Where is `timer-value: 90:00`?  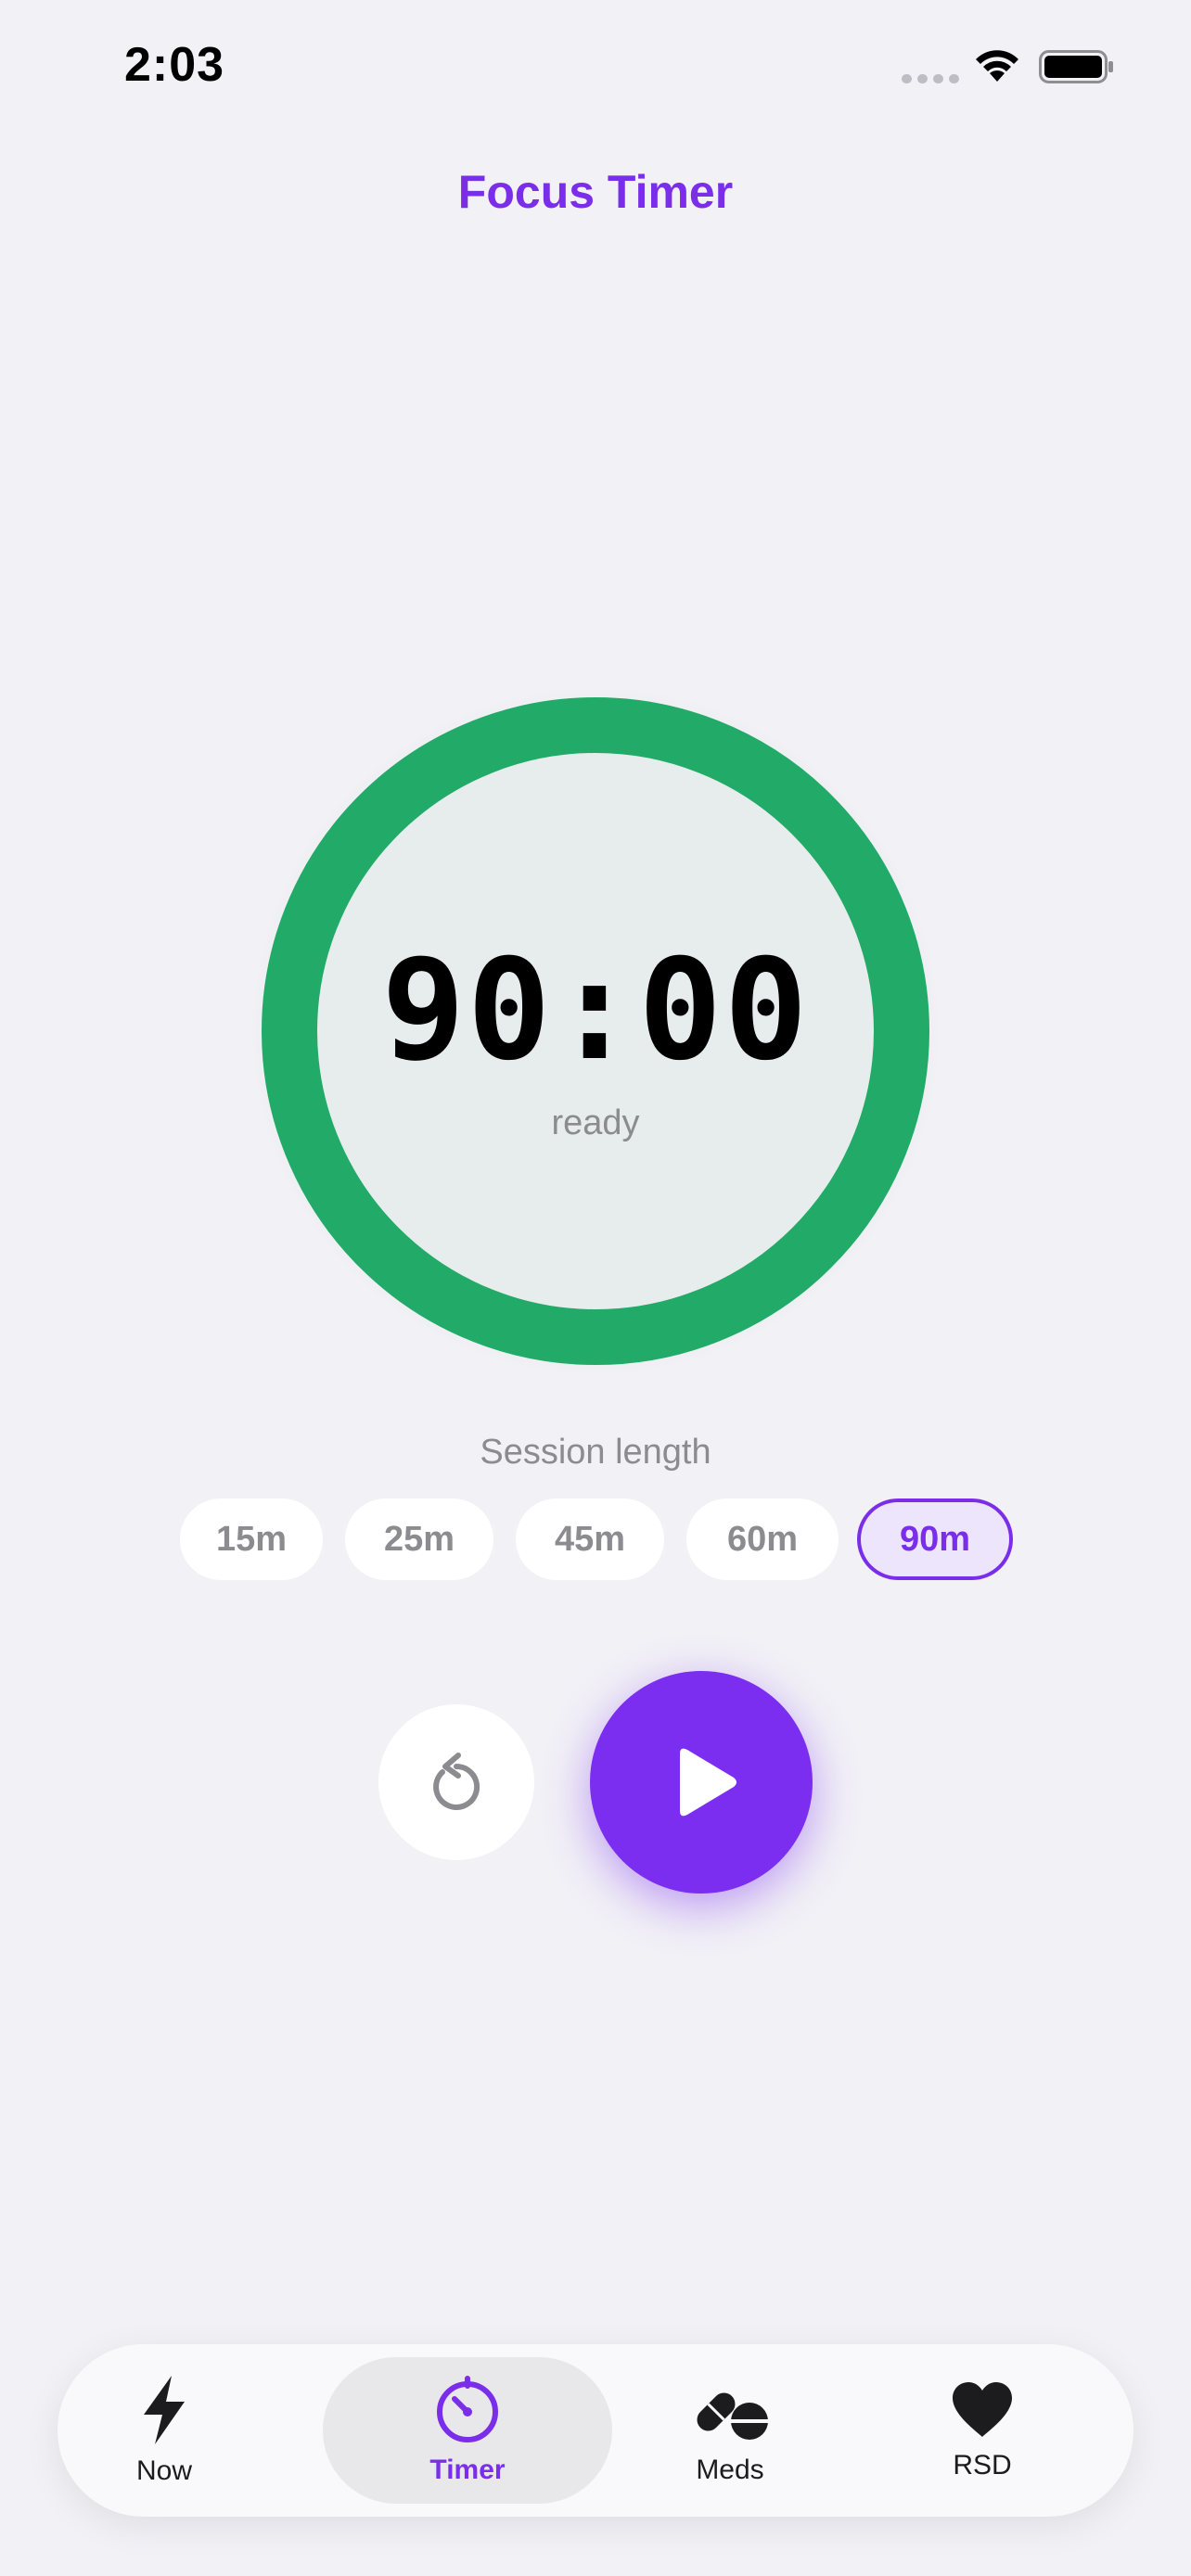
timer-value: 90:00 is located at coordinates (595, 1010).